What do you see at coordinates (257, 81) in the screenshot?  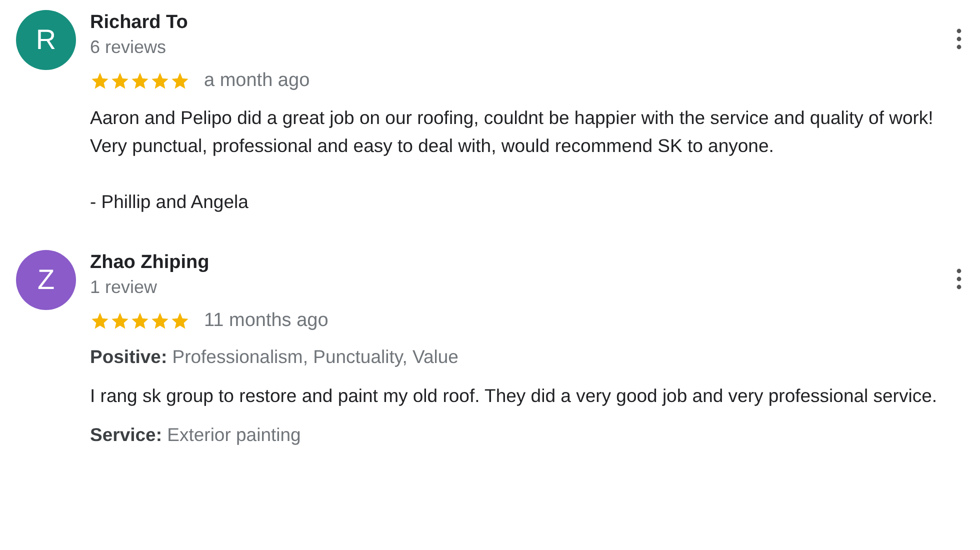 I see `review-time: a month ago` at bounding box center [257, 81].